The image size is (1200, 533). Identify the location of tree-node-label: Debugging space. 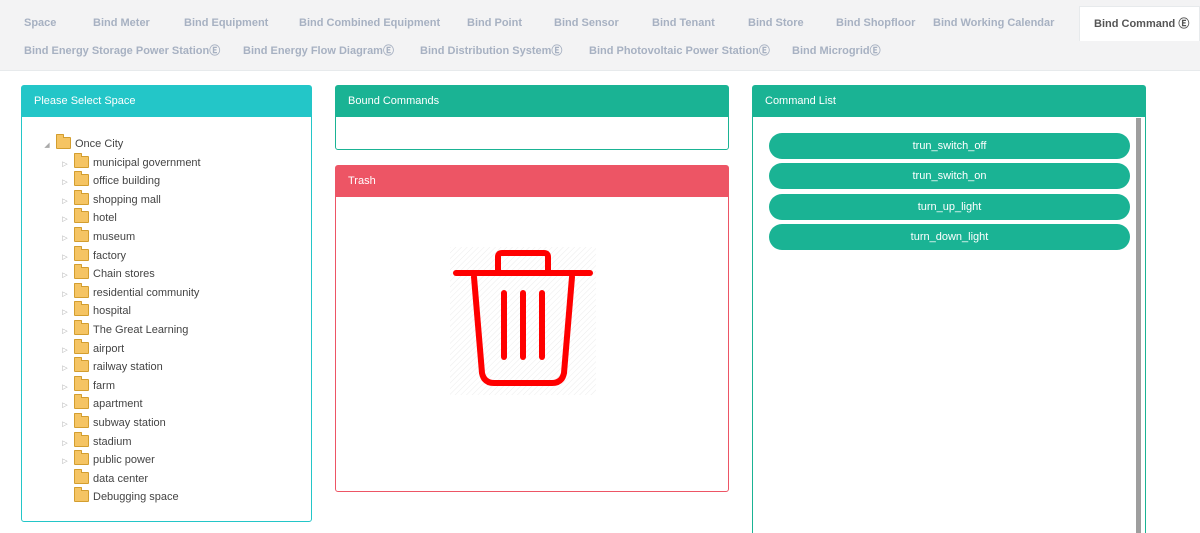
(136, 497).